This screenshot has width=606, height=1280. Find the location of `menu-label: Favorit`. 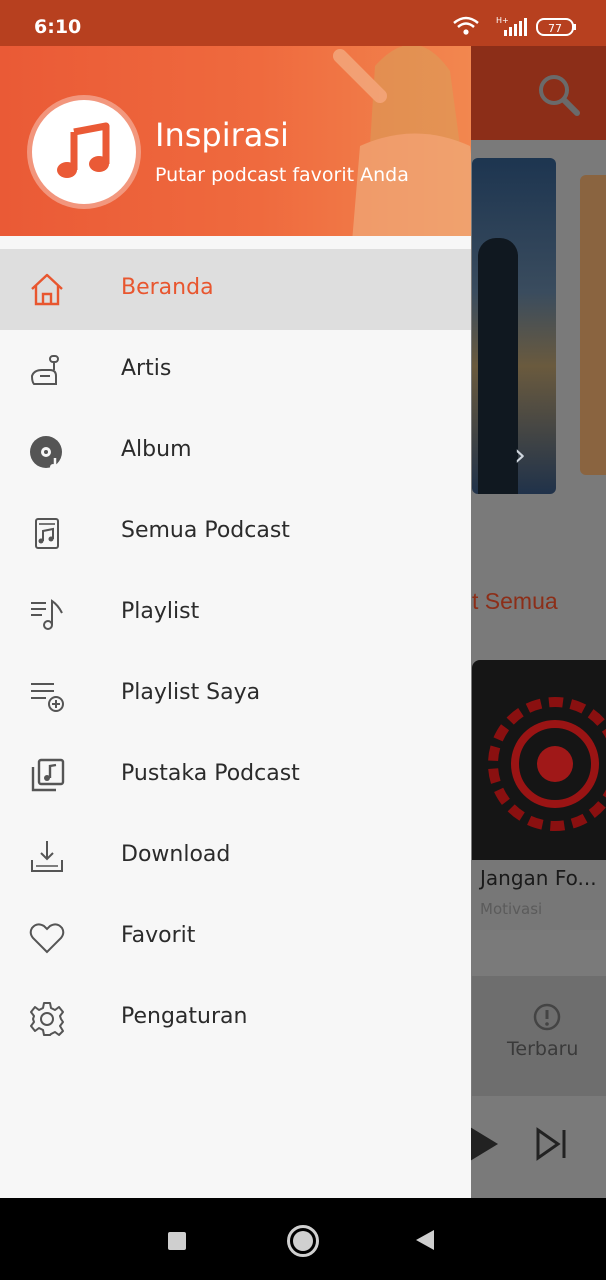

menu-label: Favorit is located at coordinates (158, 935).